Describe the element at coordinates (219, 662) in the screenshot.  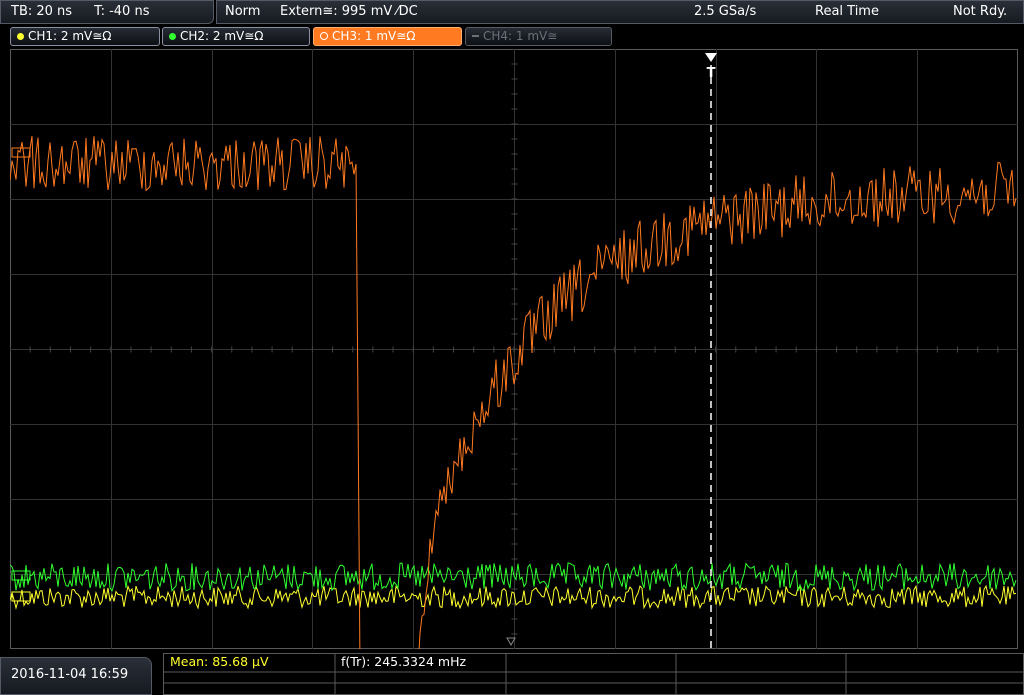
I see `mean-measurement: Mean: 85.68 µV` at that location.